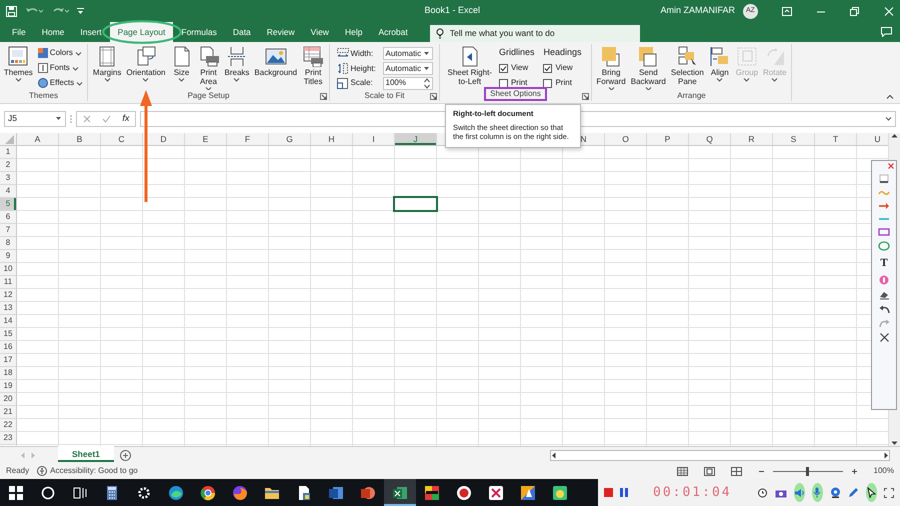 The width and height of the screenshot is (900, 506). I want to click on restore-icon, so click(855, 11).